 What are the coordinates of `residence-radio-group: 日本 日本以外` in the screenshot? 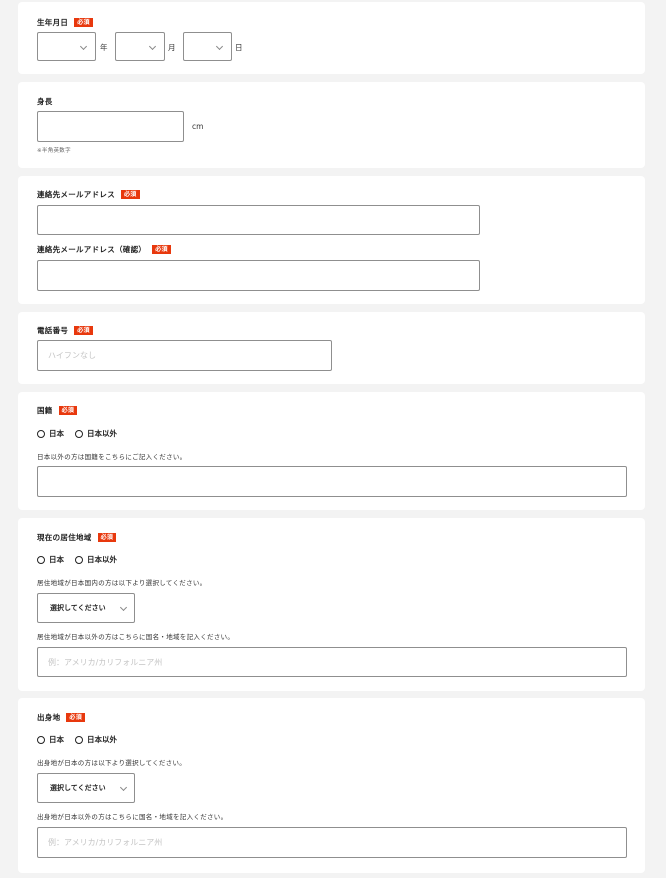 It's located at (82, 559).